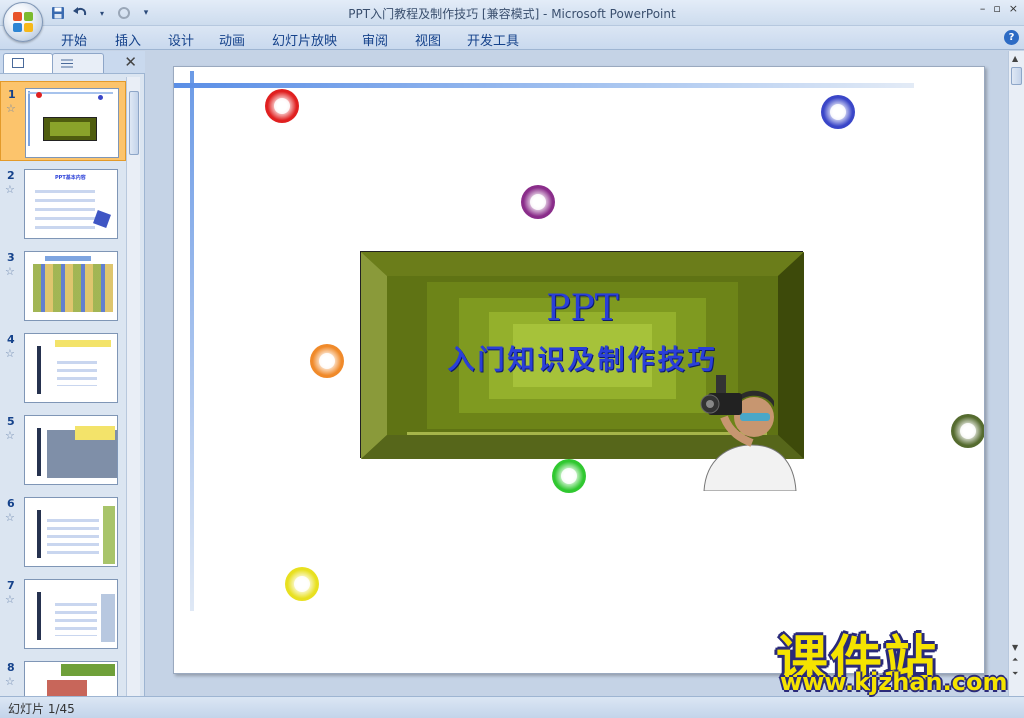 The height and width of the screenshot is (718, 1024). I want to click on slide-thumbnail-2: 2 ☆ PPT基本内容, so click(63, 203).